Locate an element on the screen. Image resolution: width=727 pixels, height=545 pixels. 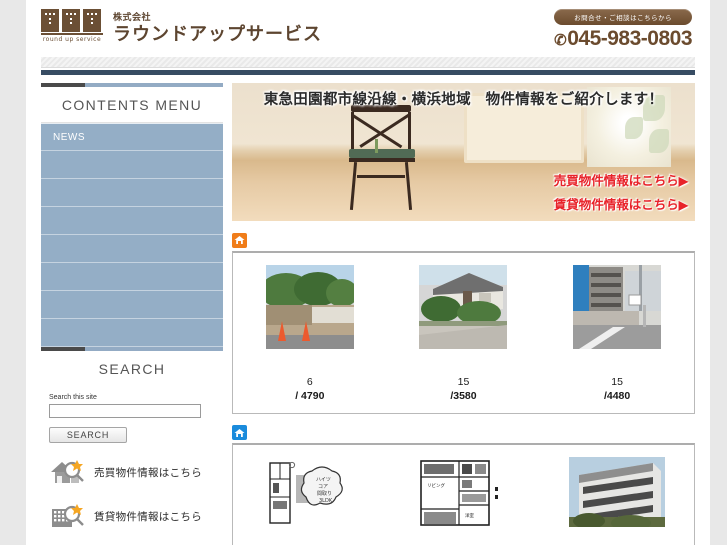
search-panel: Search this site SEARCH is located at coordinates (132, 414).